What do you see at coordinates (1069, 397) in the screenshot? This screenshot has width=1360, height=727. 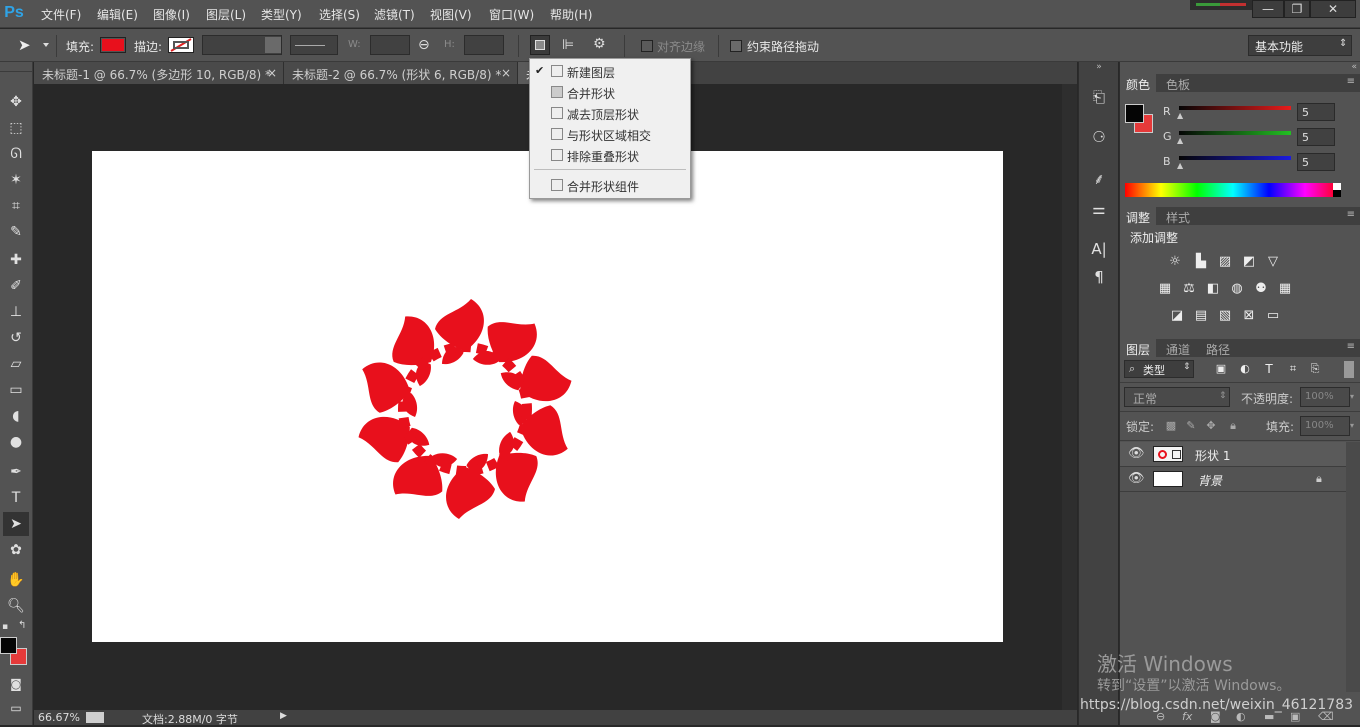 I see `canvas-vertical-scrollbar` at bounding box center [1069, 397].